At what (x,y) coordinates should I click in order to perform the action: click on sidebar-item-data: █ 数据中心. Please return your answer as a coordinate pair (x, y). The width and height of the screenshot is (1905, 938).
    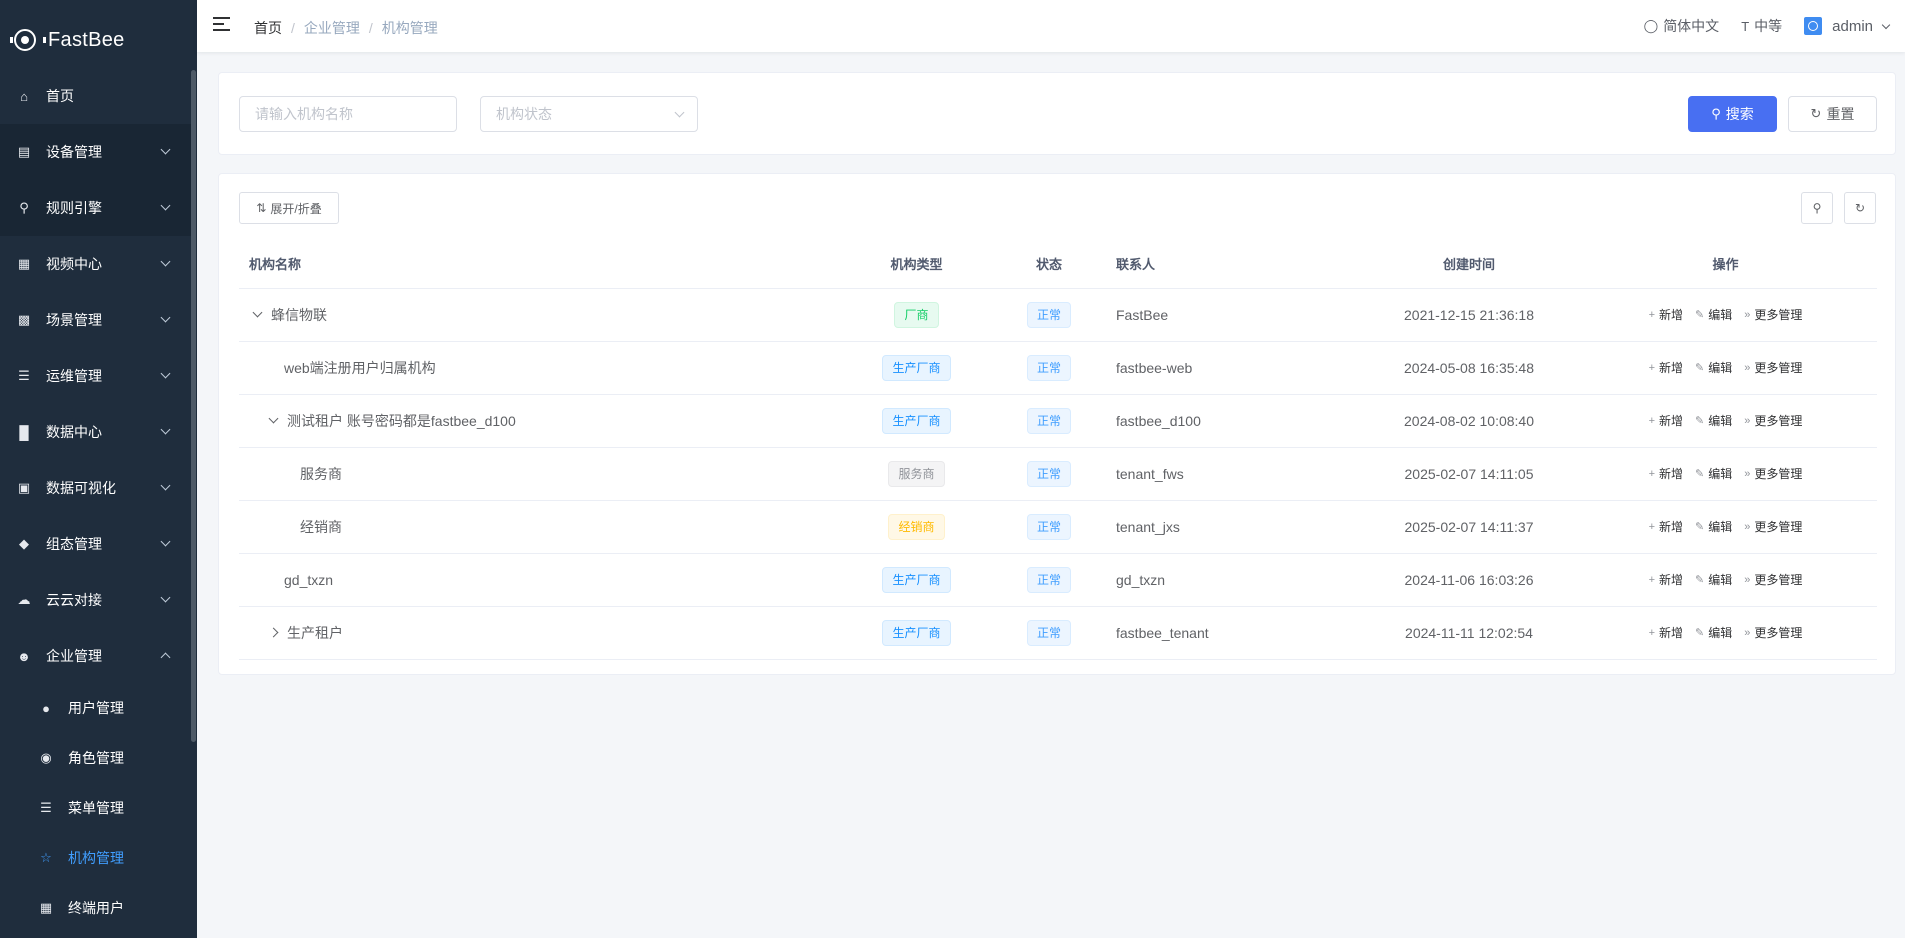
    Looking at the image, I should click on (95, 432).